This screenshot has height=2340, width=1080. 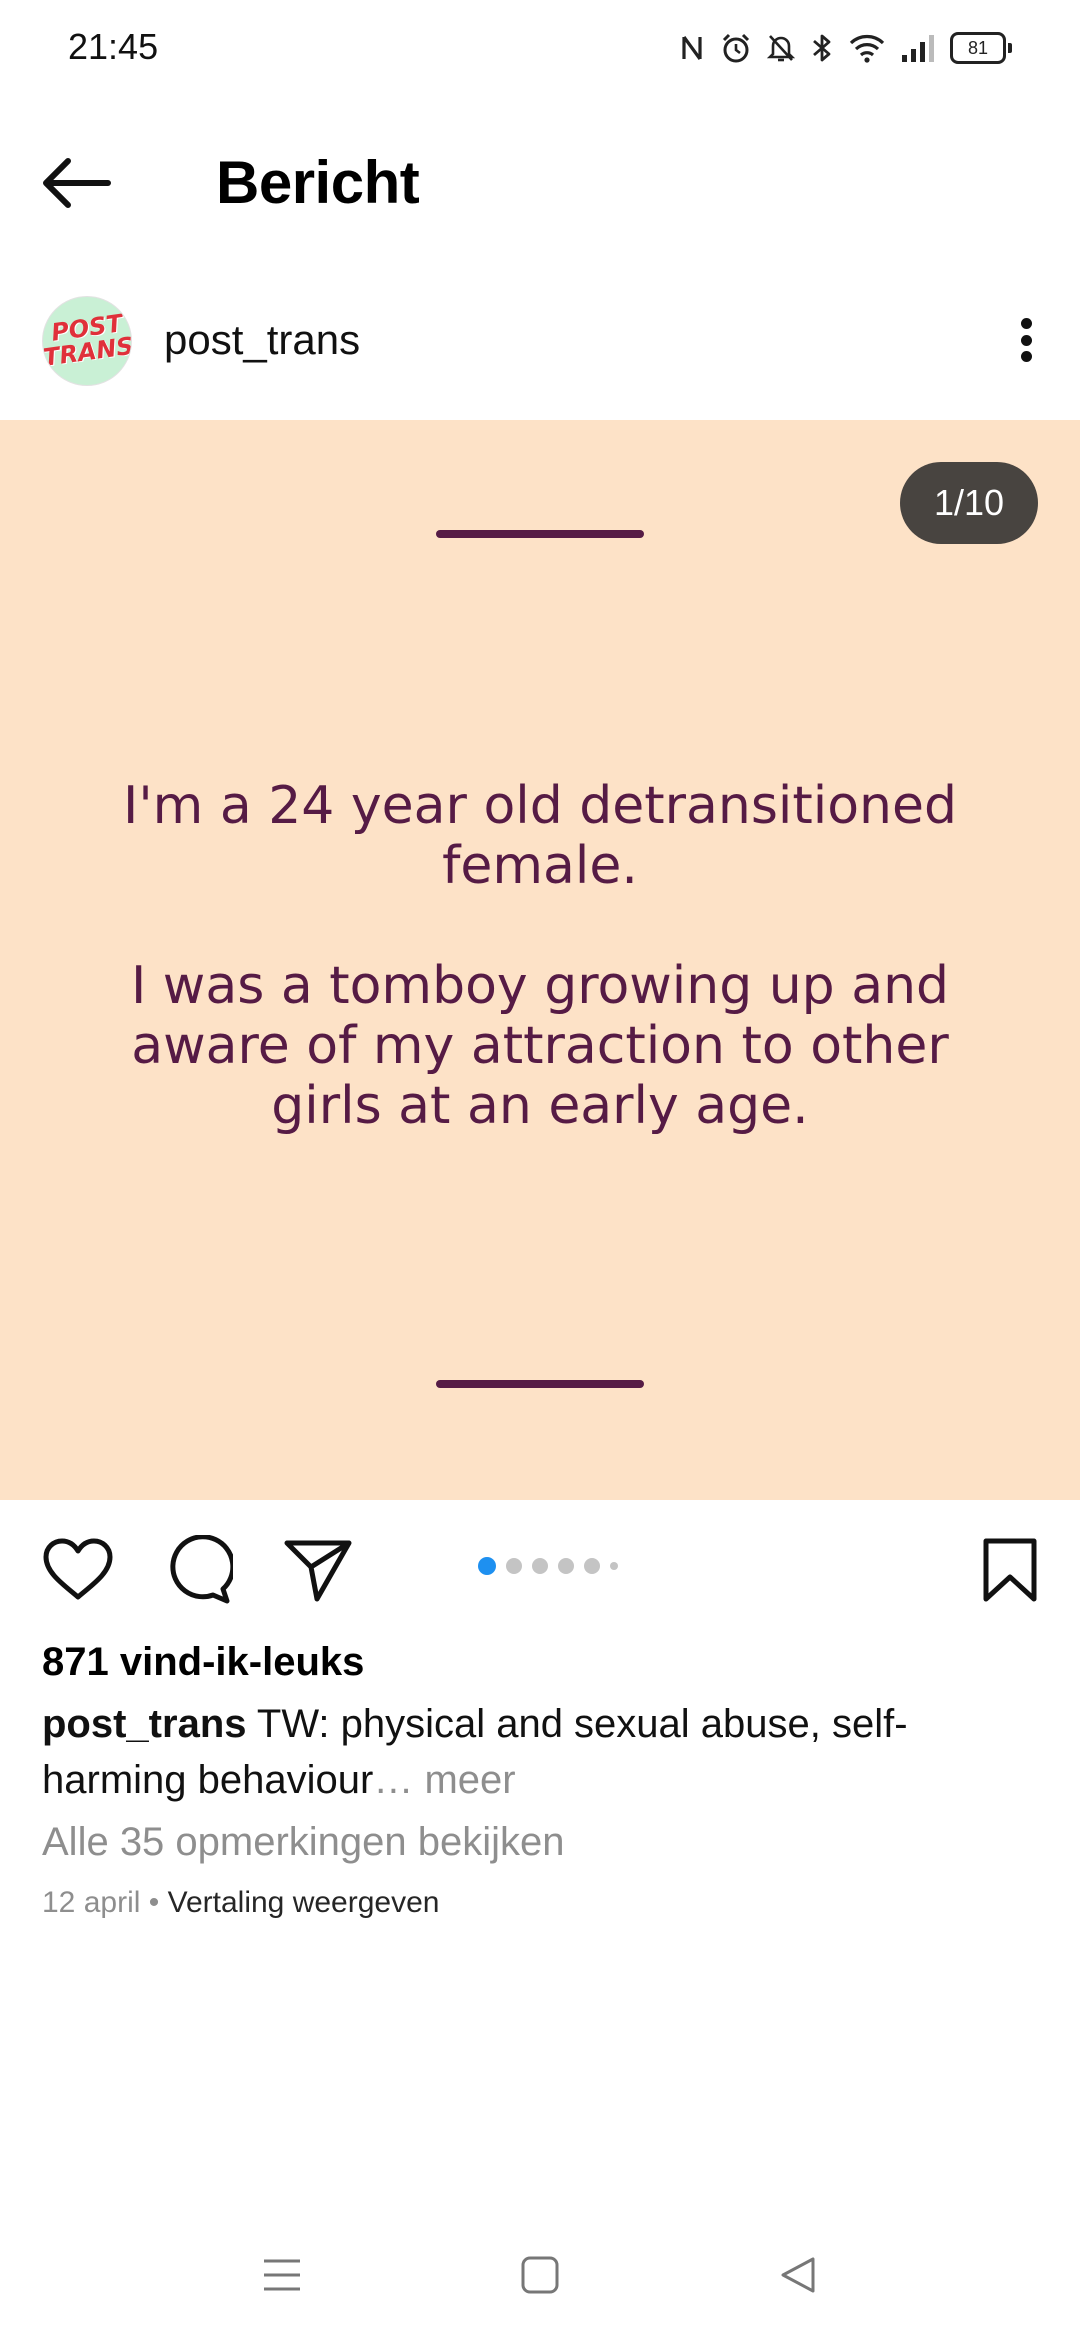 I want to click on wifi-icon, so click(x=867, y=49).